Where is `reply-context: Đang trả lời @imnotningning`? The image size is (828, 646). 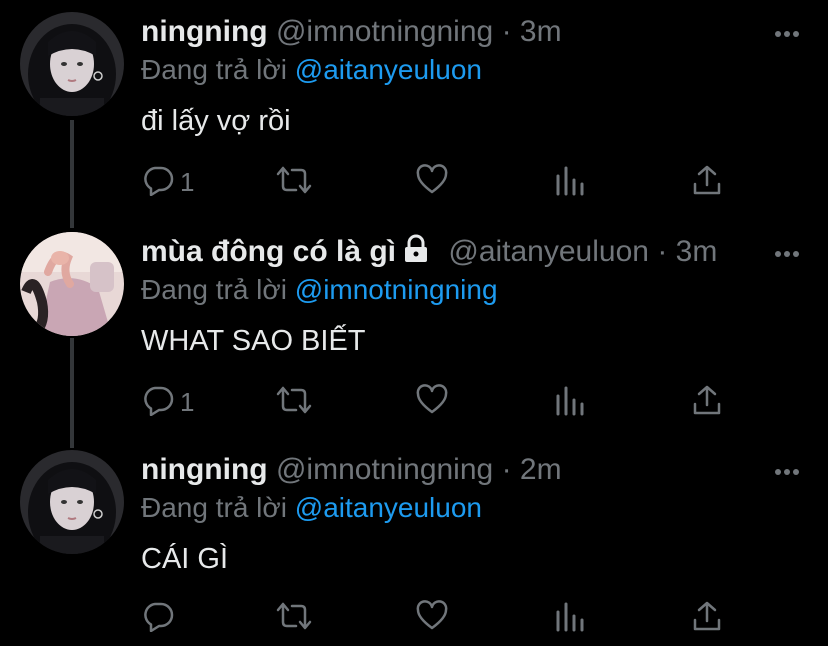 reply-context: Đang trả lời @imnotningning is located at coordinates (319, 290).